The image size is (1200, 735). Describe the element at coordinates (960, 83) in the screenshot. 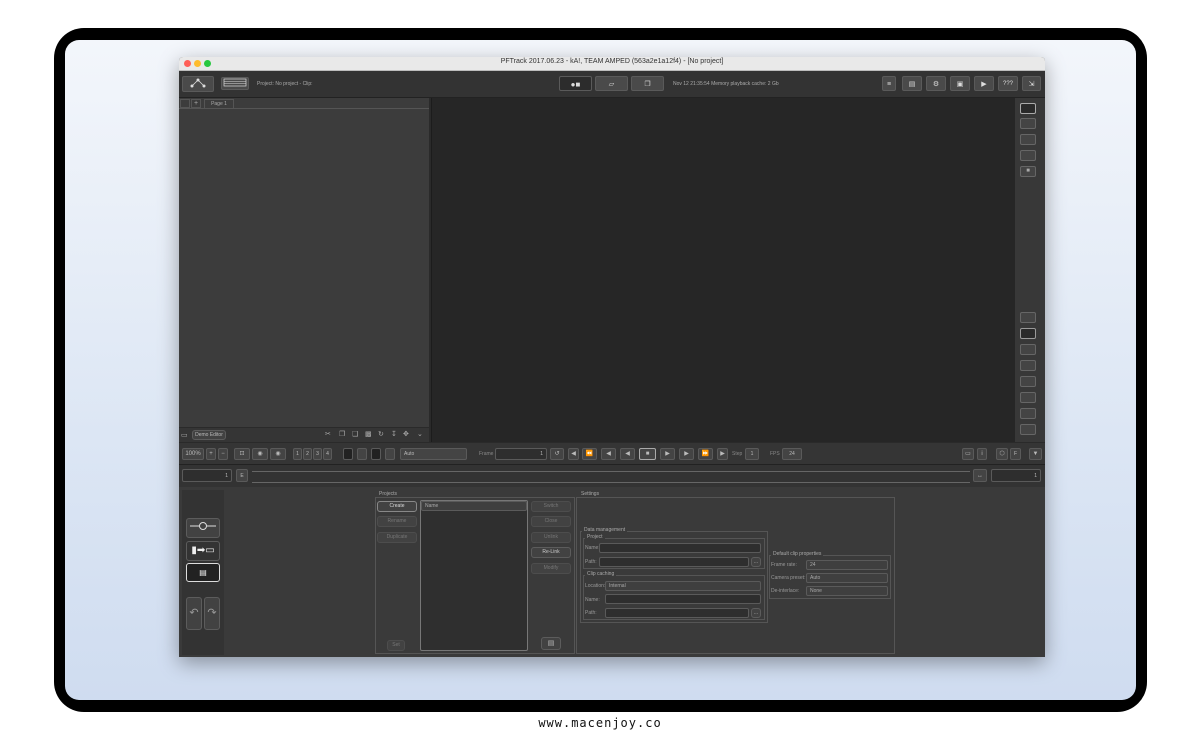

I see `snapshot-button: ▣` at that location.